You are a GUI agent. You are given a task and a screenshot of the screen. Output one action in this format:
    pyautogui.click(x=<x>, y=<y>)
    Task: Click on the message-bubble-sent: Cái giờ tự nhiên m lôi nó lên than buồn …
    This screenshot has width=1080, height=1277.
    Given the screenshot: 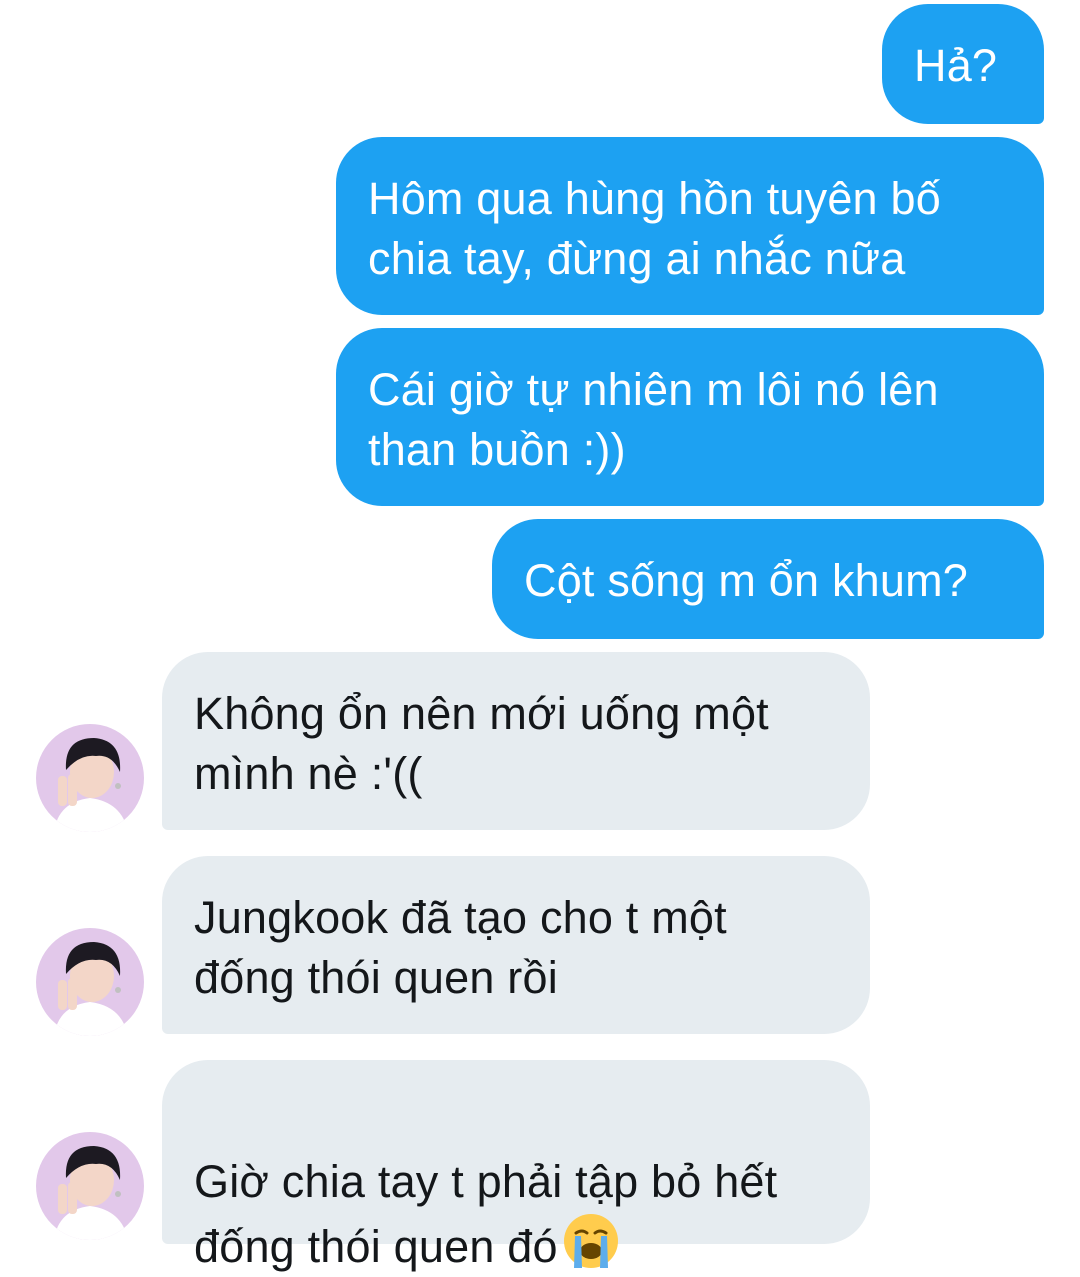 What is the action you would take?
    pyautogui.click(x=690, y=417)
    